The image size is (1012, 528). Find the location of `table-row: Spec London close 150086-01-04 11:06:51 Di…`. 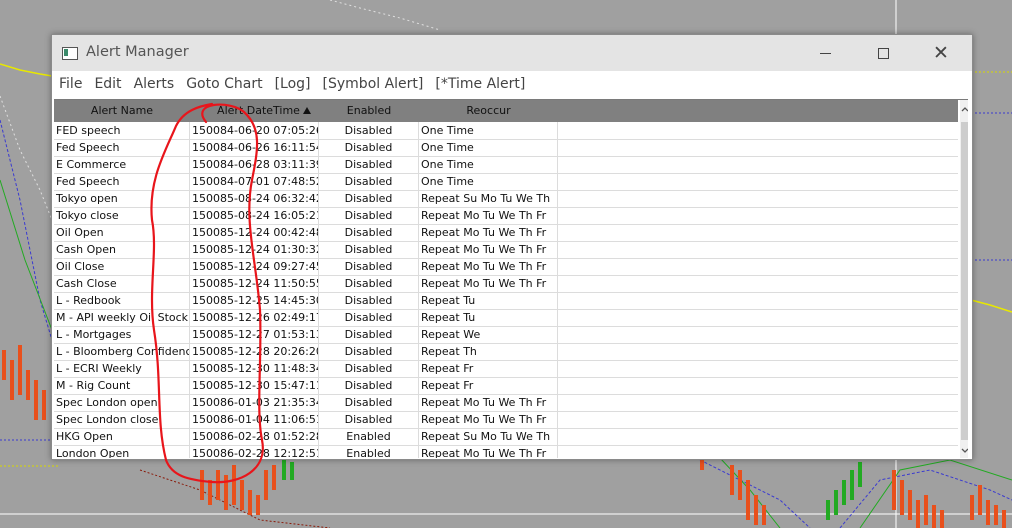

table-row: Spec London close 150086-01-04 11:06:51 Di… is located at coordinates (506, 420).